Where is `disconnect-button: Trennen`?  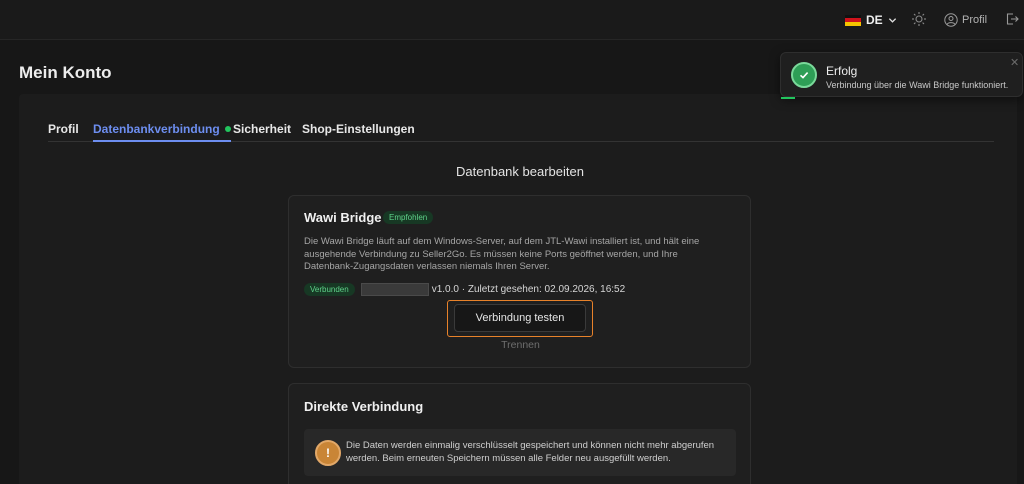
disconnect-button: Trennen is located at coordinates (520, 345).